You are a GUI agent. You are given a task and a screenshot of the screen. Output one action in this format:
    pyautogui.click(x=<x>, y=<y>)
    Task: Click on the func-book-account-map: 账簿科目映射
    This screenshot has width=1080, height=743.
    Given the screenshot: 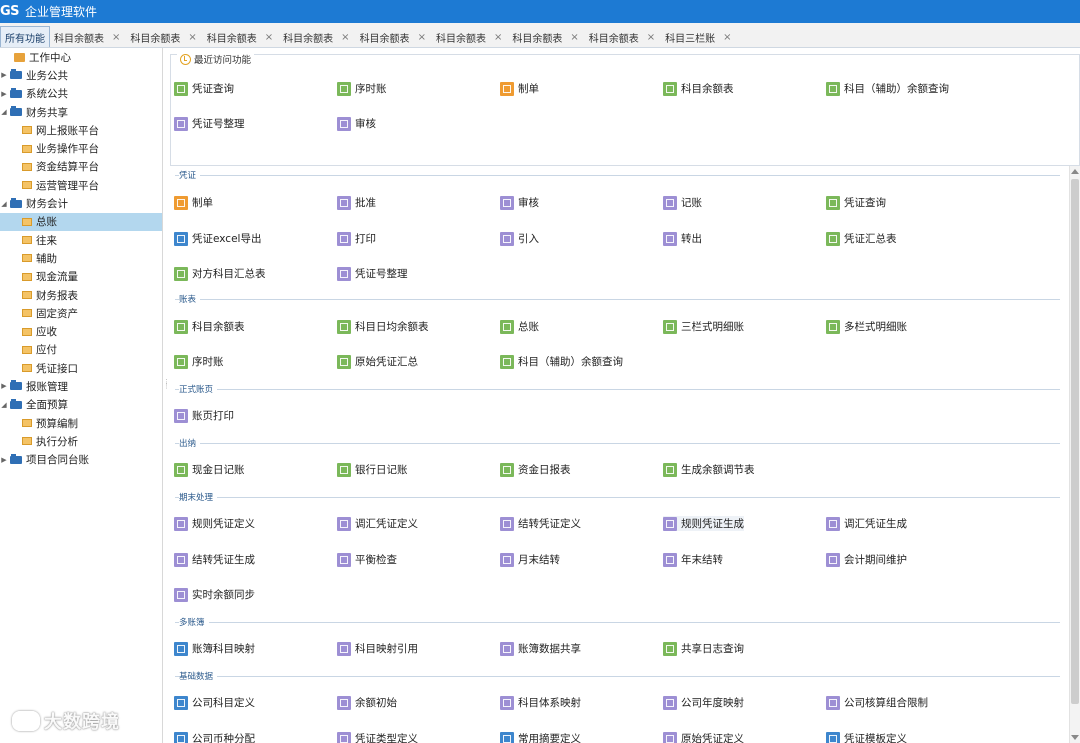 What is the action you would take?
    pyautogui.click(x=214, y=648)
    